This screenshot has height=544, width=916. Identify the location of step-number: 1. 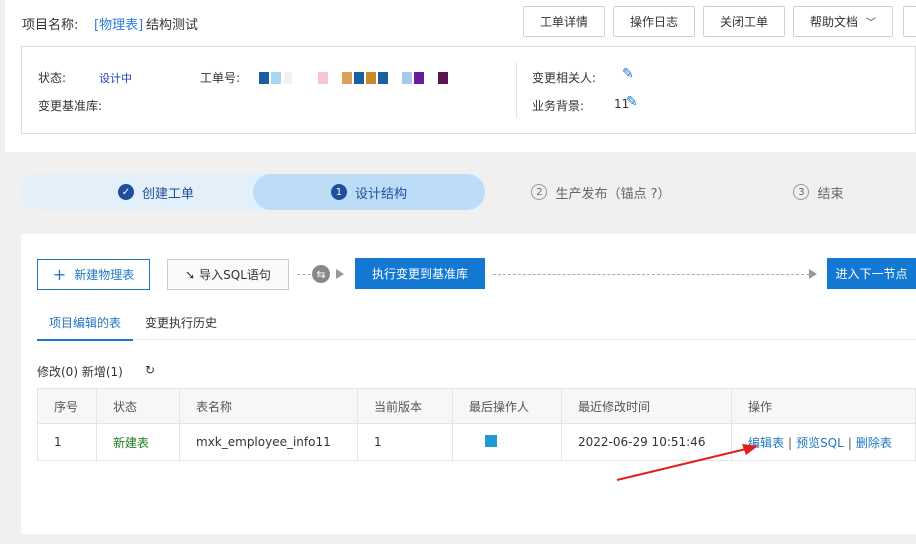
(338, 192).